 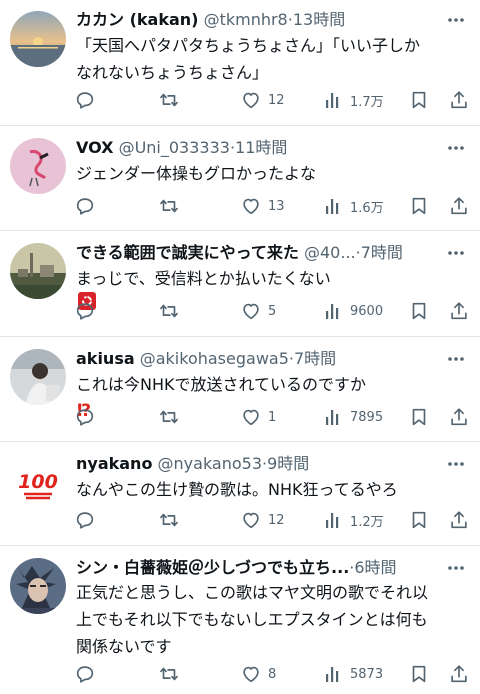 What do you see at coordinates (210, 463) in the screenshot?
I see `user-handle: @nyakano53` at bounding box center [210, 463].